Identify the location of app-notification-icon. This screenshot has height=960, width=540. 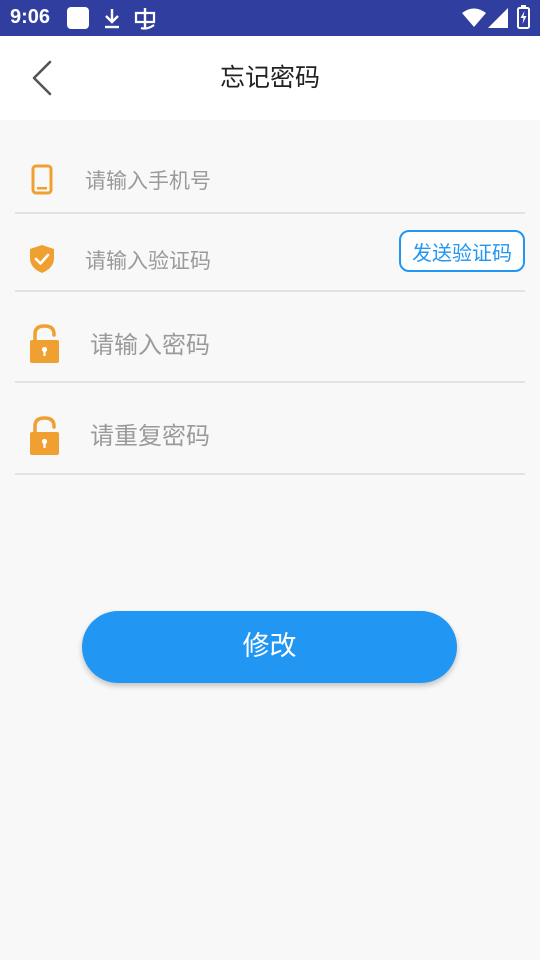
(78, 20).